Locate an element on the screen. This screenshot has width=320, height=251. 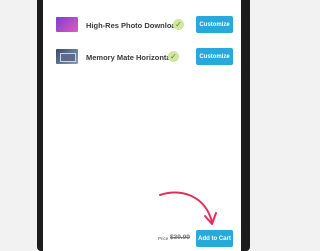
list-item: Memory Mate Horizontal ✓ Customize is located at coordinates (142, 60).